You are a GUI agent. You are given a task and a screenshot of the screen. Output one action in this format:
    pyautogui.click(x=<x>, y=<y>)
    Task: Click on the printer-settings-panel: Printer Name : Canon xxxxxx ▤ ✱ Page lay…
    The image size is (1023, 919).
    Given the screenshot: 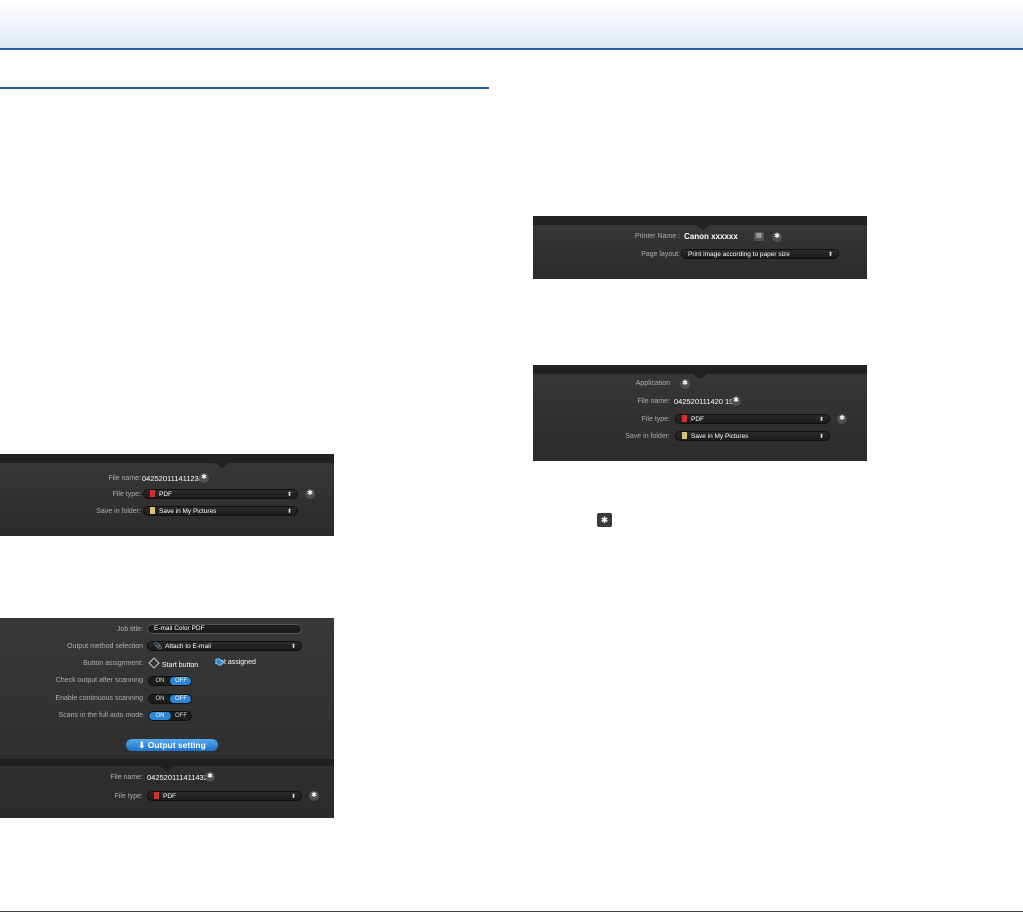 What is the action you would take?
    pyautogui.click(x=700, y=247)
    